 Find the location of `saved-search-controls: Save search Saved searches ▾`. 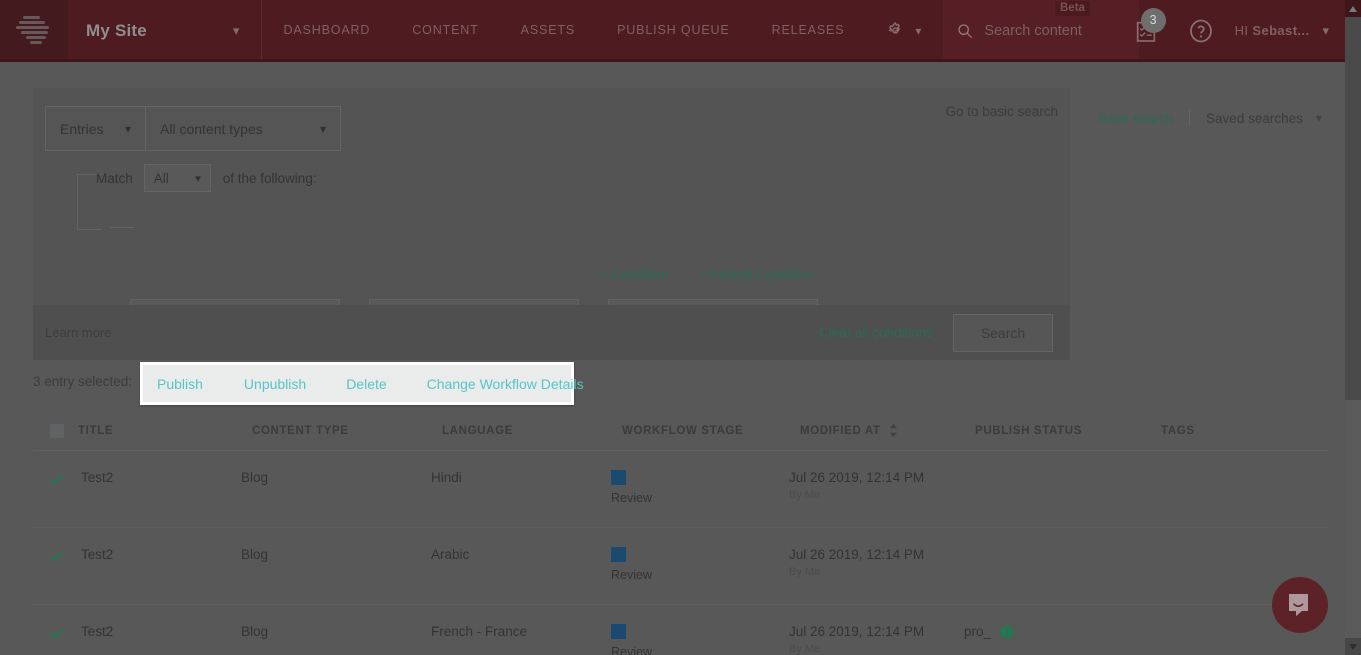

saved-search-controls: Save search Saved searches ▾ is located at coordinates (1210, 118).